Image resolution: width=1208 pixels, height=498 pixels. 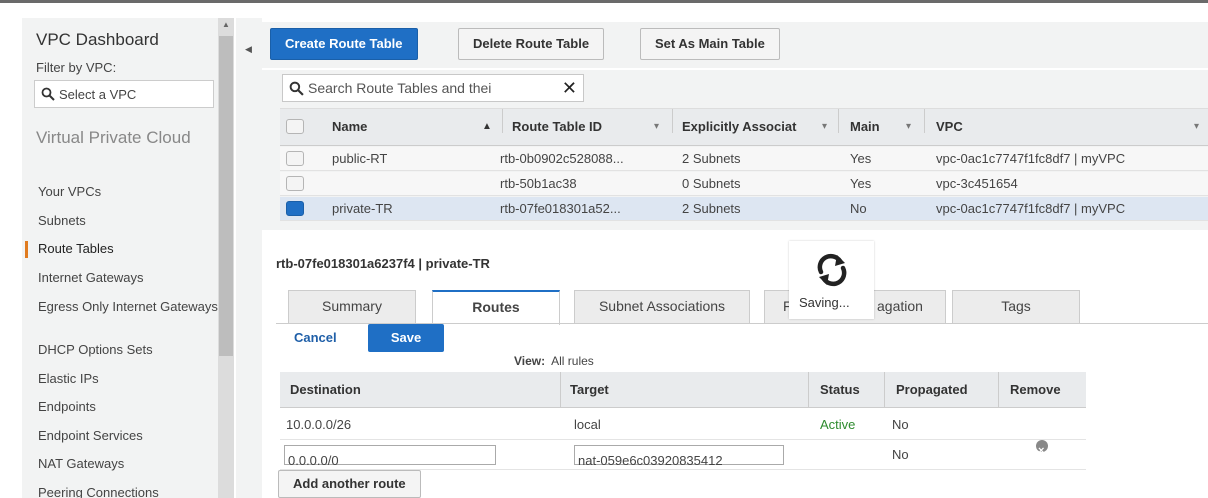 What do you see at coordinates (349, 127) in the screenshot?
I see `col-name: Name` at bounding box center [349, 127].